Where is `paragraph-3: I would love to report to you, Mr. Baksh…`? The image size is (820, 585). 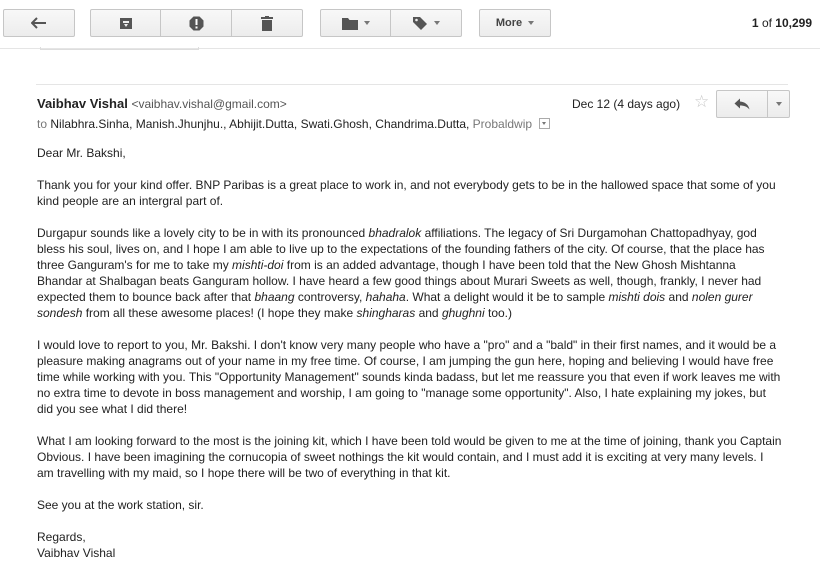 paragraph-3: I would love to report to you, Mr. Baksh… is located at coordinates (409, 377).